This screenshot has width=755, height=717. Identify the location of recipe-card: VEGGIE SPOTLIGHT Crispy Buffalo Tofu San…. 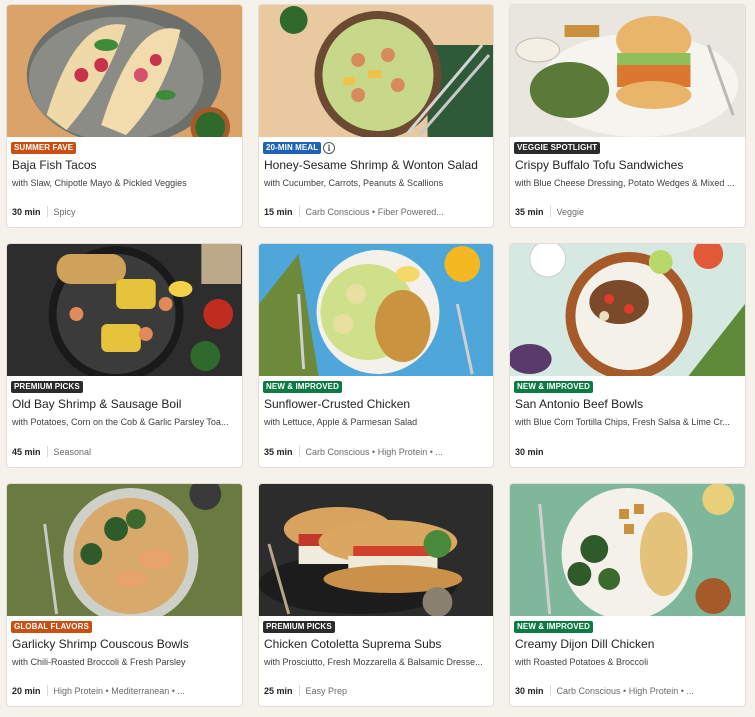
(627, 116).